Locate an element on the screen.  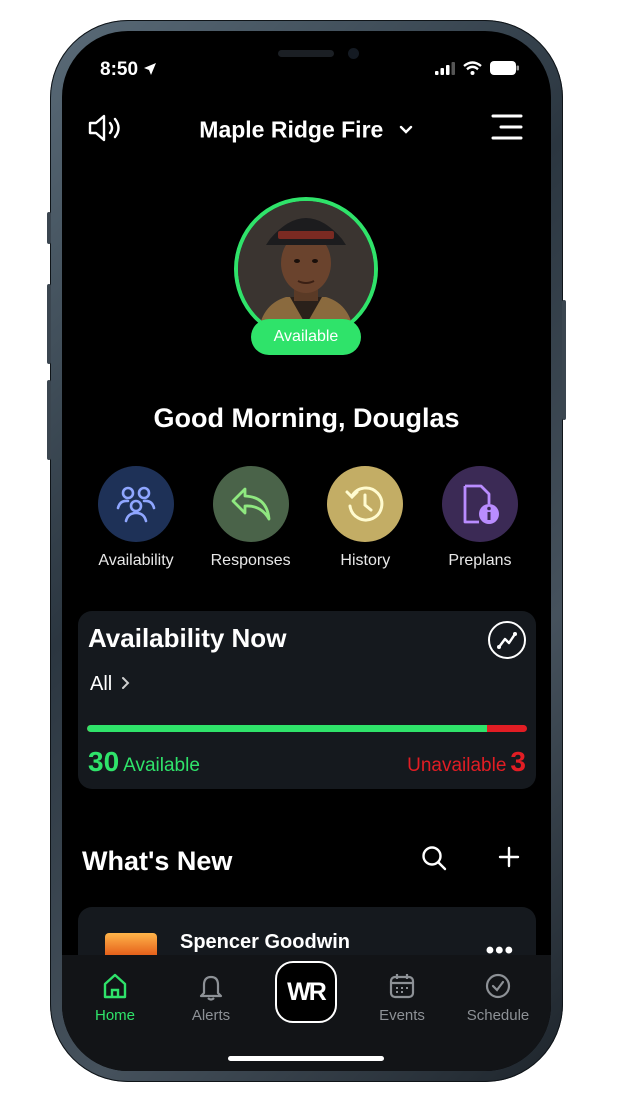
available-number: 30 is located at coordinates (104, 761).